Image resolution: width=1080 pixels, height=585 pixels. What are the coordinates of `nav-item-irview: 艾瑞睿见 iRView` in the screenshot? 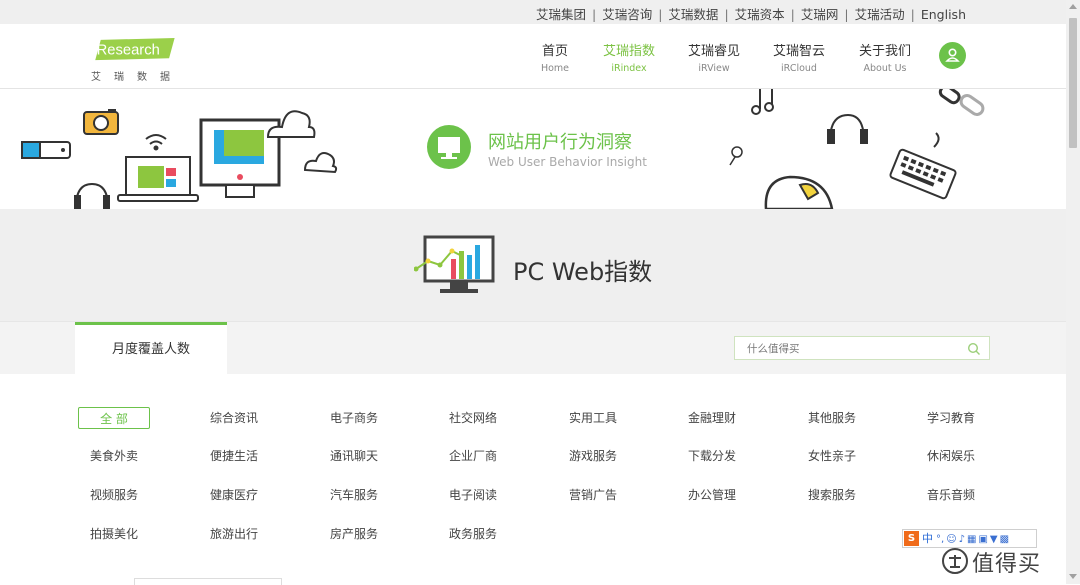 It's located at (714, 57).